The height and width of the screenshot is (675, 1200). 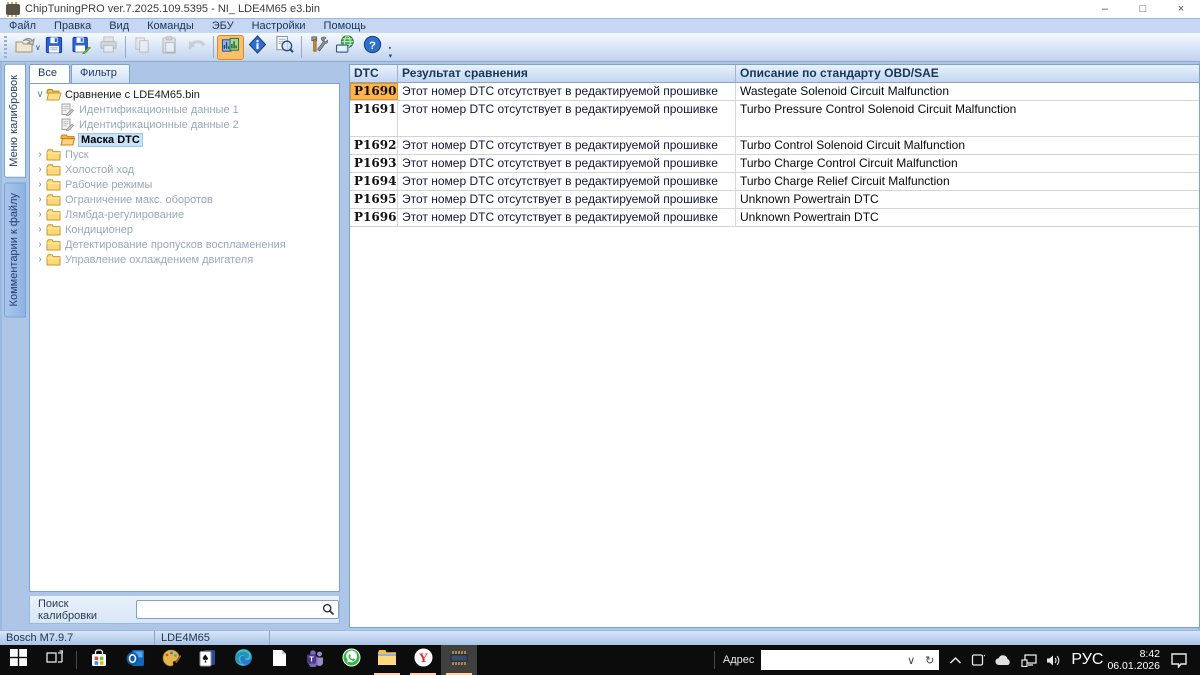 What do you see at coordinates (119, 26) in the screenshot?
I see `menu-2: Вид` at bounding box center [119, 26].